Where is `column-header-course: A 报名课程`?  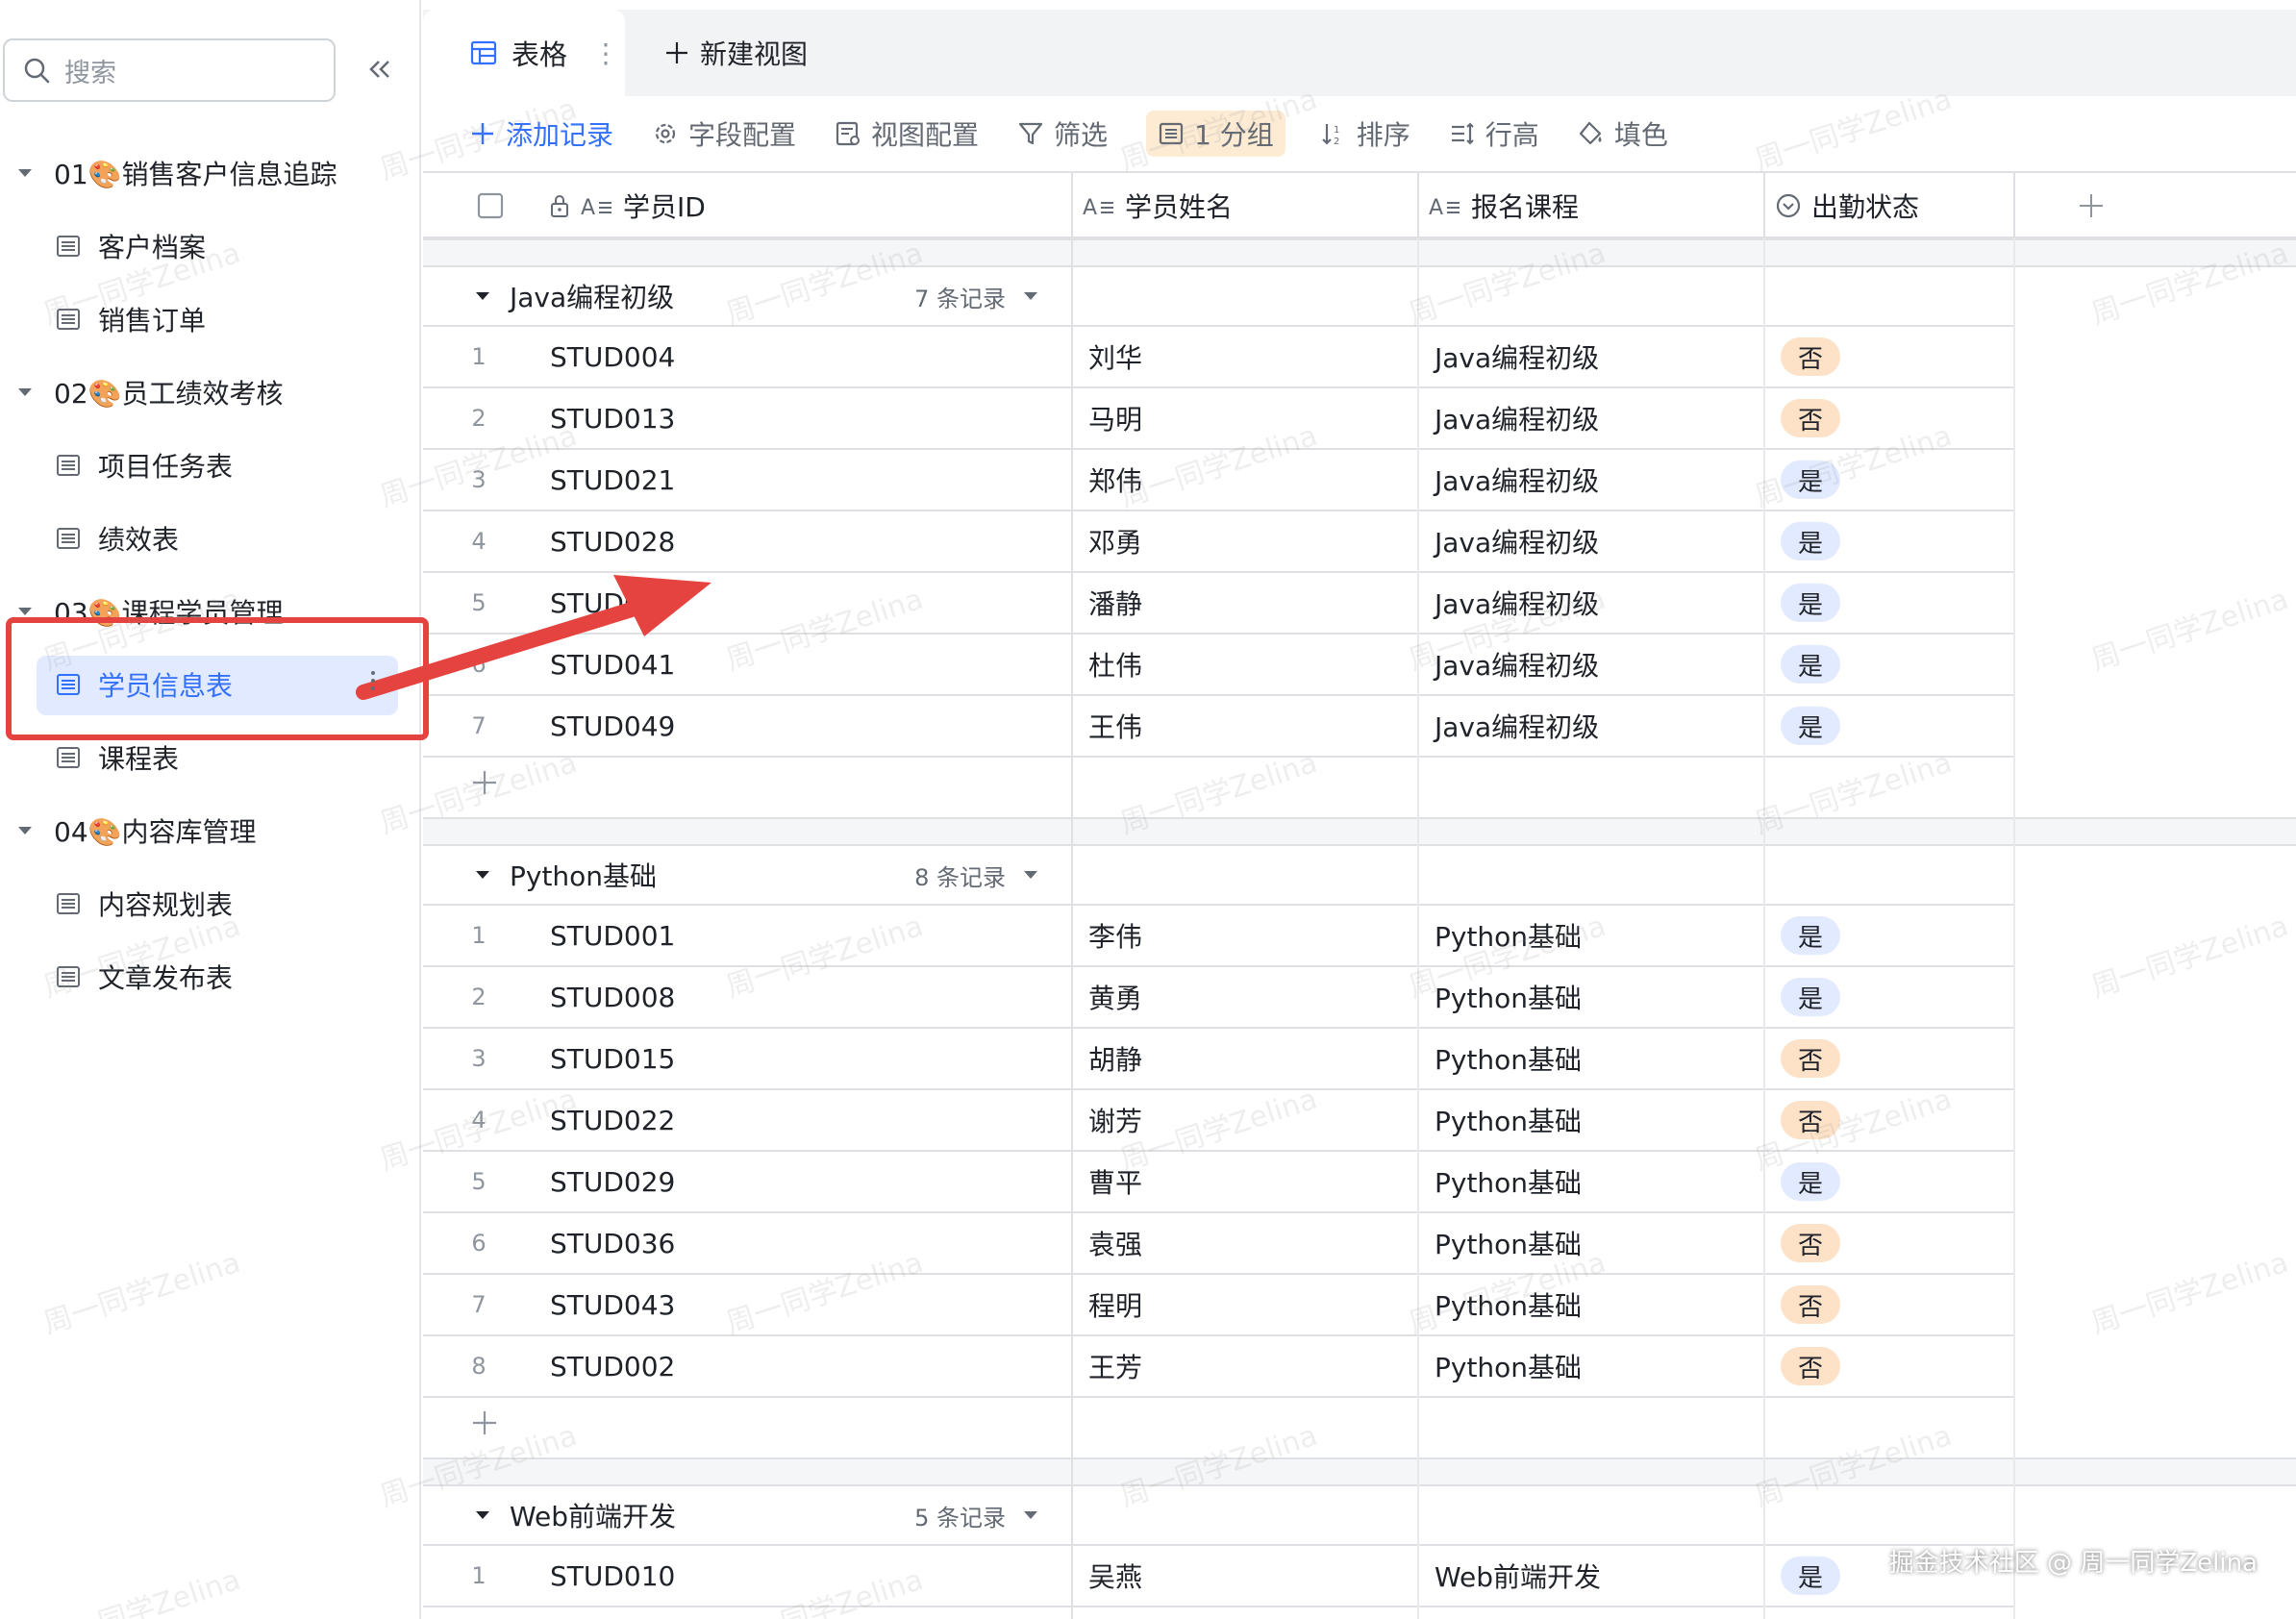
column-header-course: A 报名课程 is located at coordinates (1504, 205).